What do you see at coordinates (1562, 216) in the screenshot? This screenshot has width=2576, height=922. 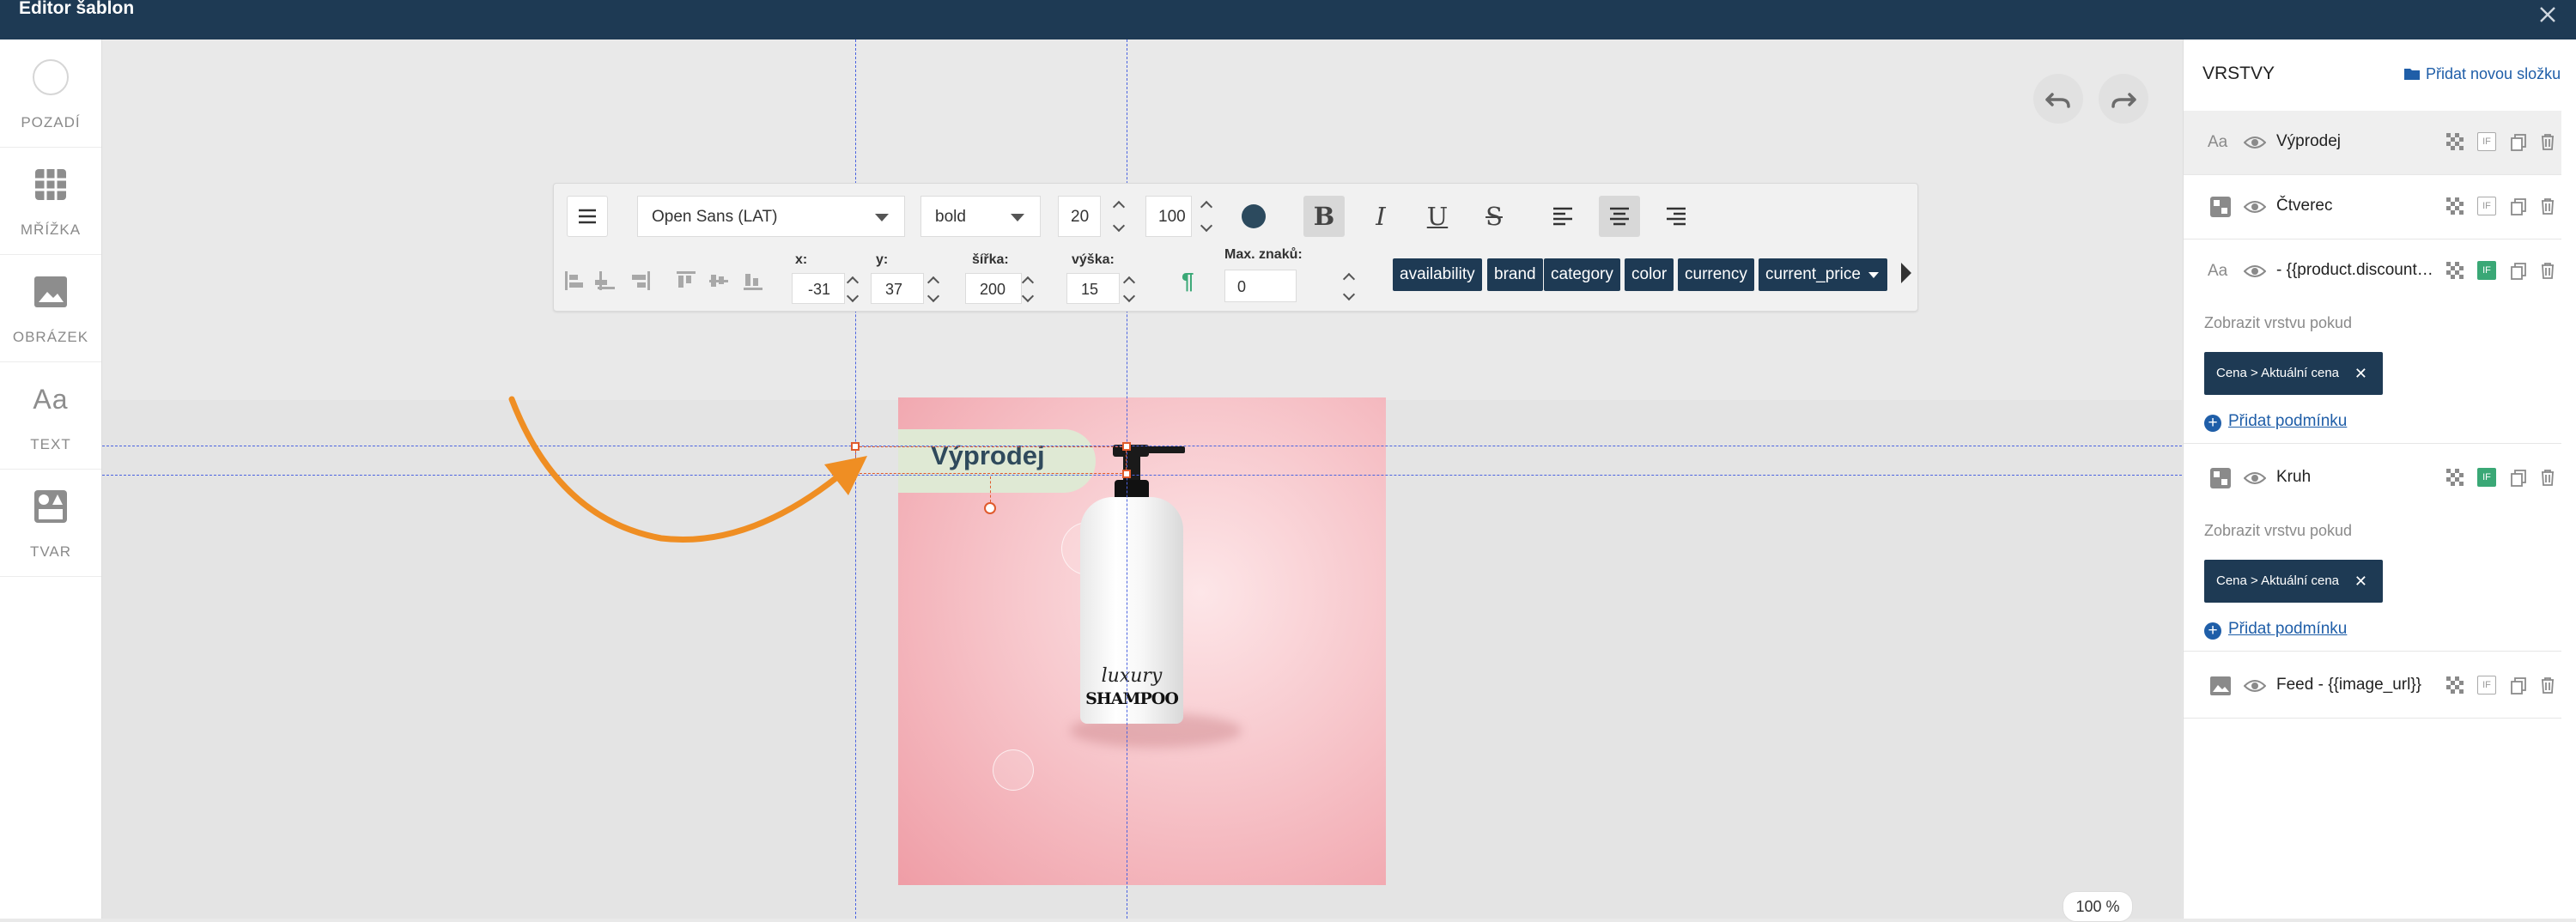 I see `align-left-button` at bounding box center [1562, 216].